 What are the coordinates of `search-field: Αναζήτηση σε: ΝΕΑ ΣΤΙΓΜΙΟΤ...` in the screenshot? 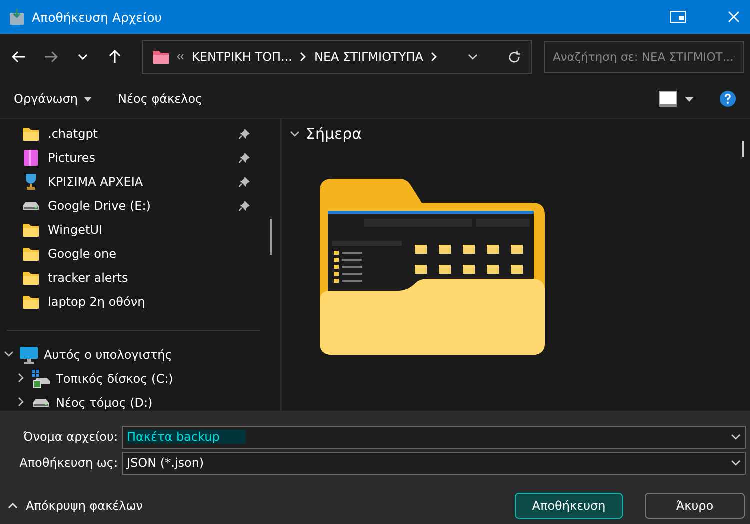 It's located at (644, 57).